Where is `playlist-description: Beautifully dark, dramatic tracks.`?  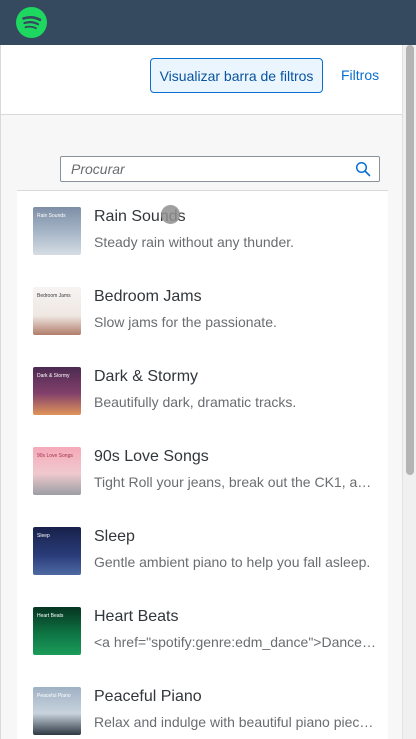 playlist-description: Beautifully dark, dramatic tracks. is located at coordinates (195, 402).